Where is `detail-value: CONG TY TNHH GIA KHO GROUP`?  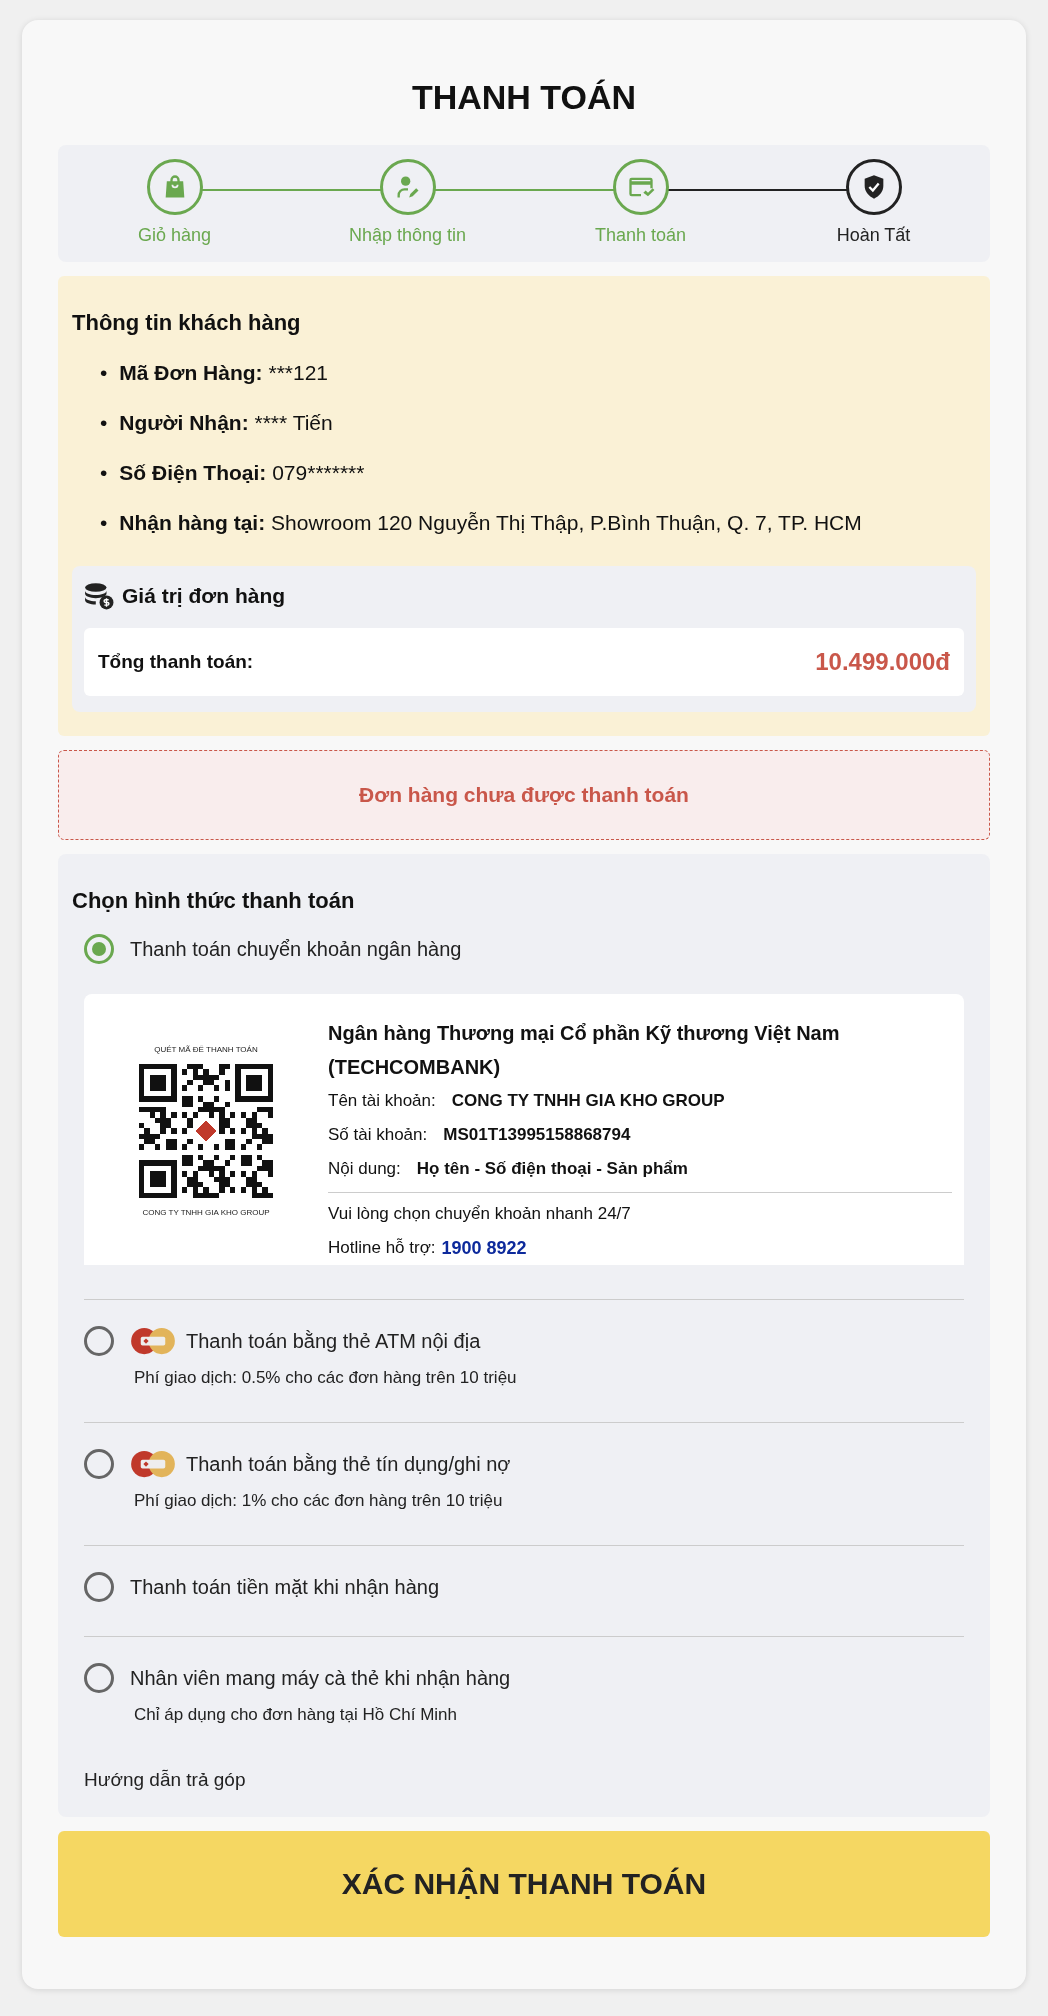
detail-value: CONG TY TNHH GIA KHO GROUP is located at coordinates (588, 1101).